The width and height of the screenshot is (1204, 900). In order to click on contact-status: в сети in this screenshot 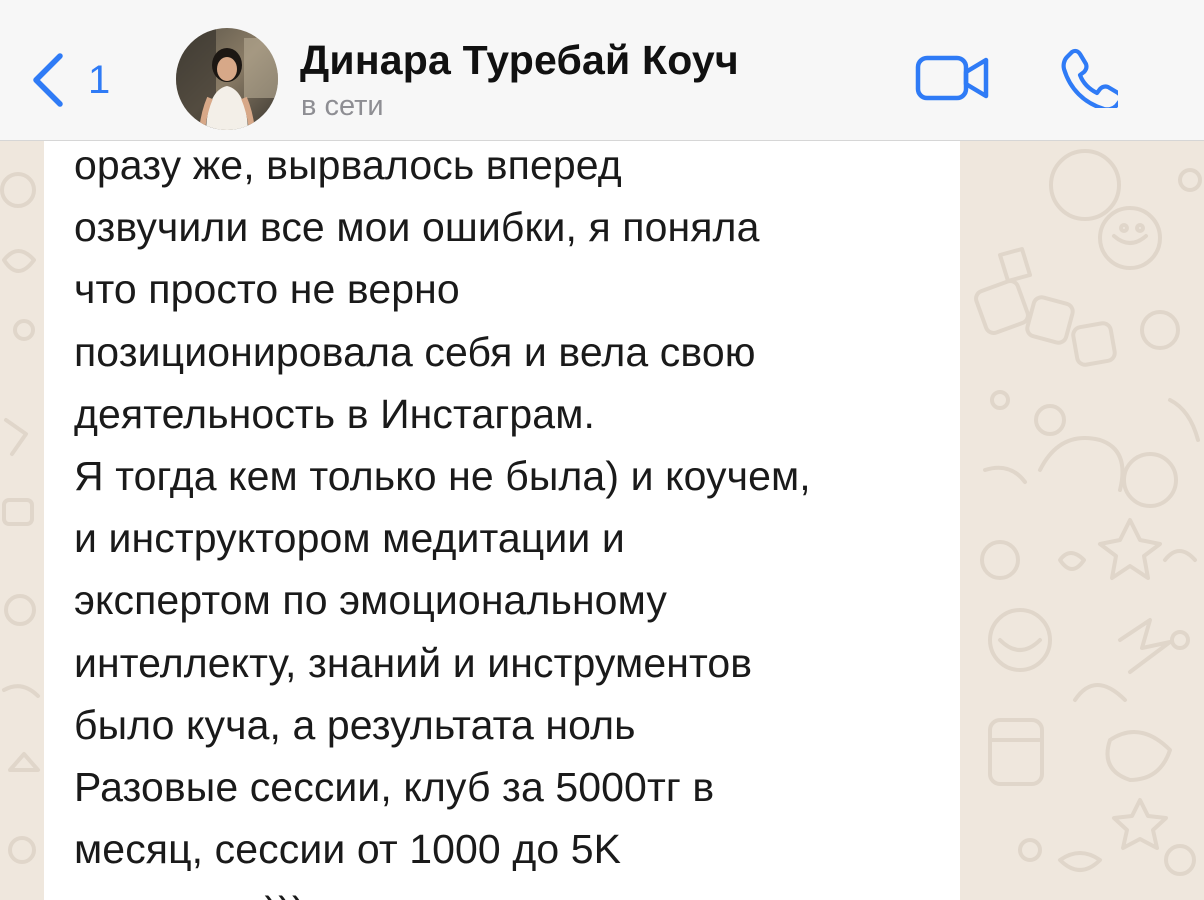, I will do `click(342, 106)`.